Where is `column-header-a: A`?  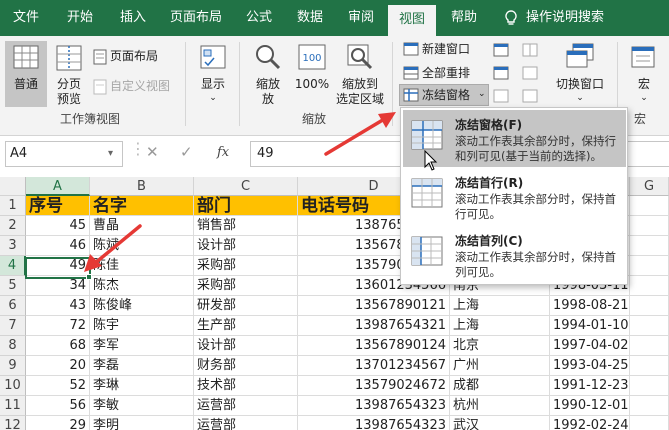
column-header-a: A is located at coordinates (58, 186).